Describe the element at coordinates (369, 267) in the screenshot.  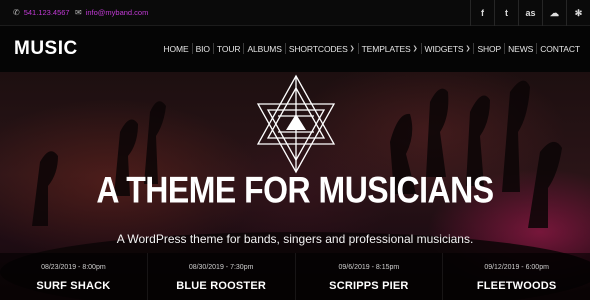
I see `event-date: 09/6/2019 - 8:15pm` at that location.